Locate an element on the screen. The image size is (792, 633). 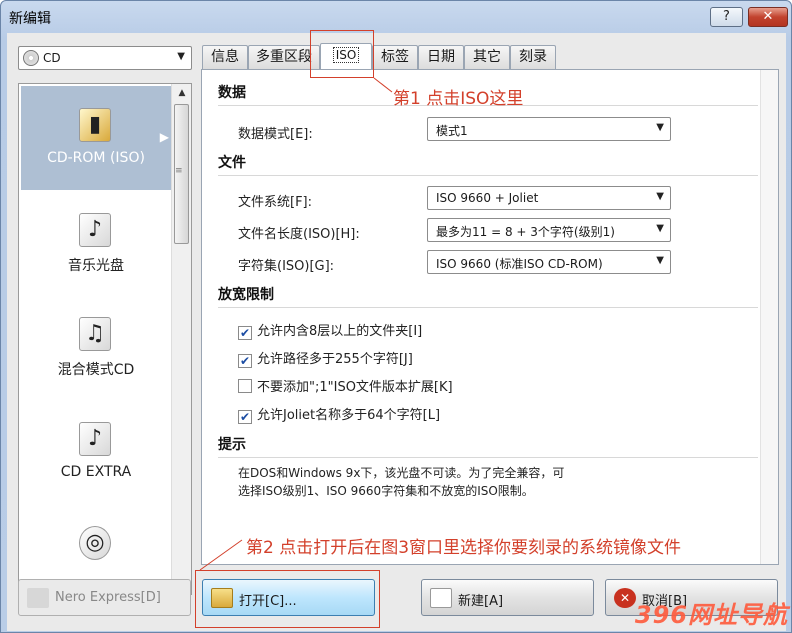
annotation-step2: 第2 点击打开后在图3窗口里选择你要刻录的系统镜像文件 is located at coordinates (464, 548).